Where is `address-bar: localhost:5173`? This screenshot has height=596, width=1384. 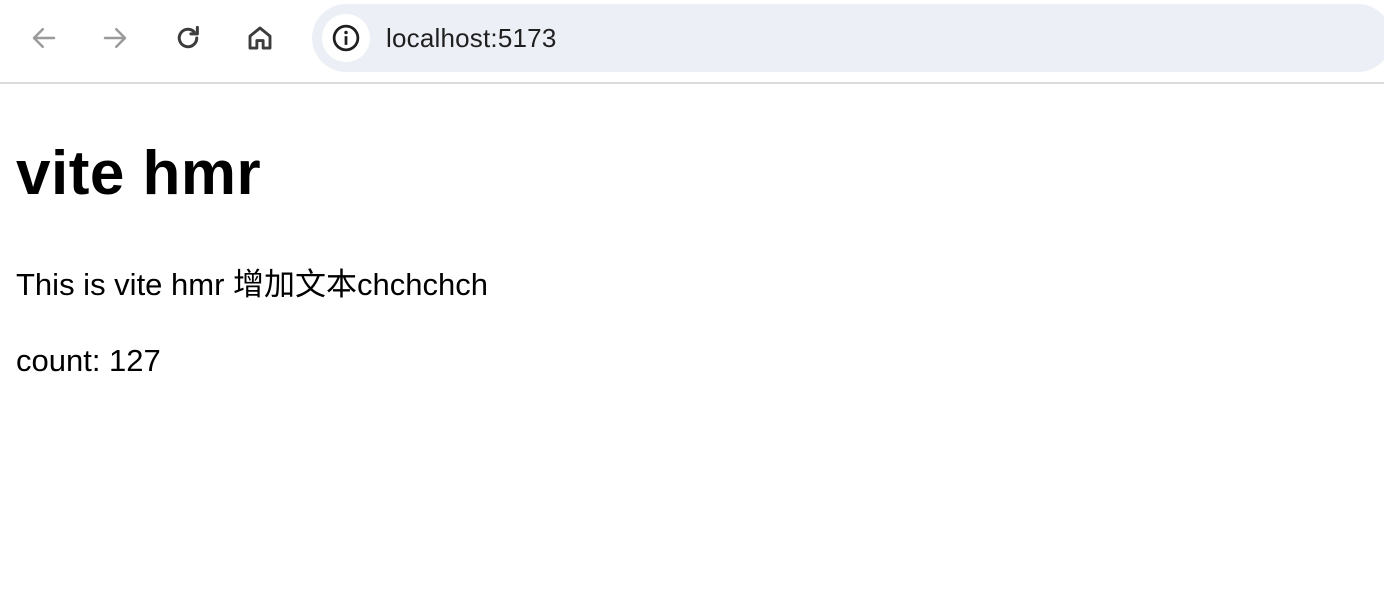
address-bar: localhost:5173 is located at coordinates (848, 38).